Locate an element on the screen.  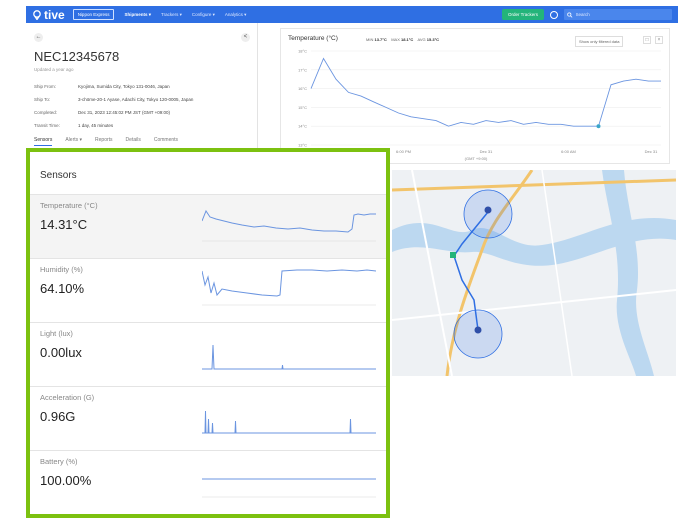
ship-to-label: Ship To: is located at coordinates (42, 99).